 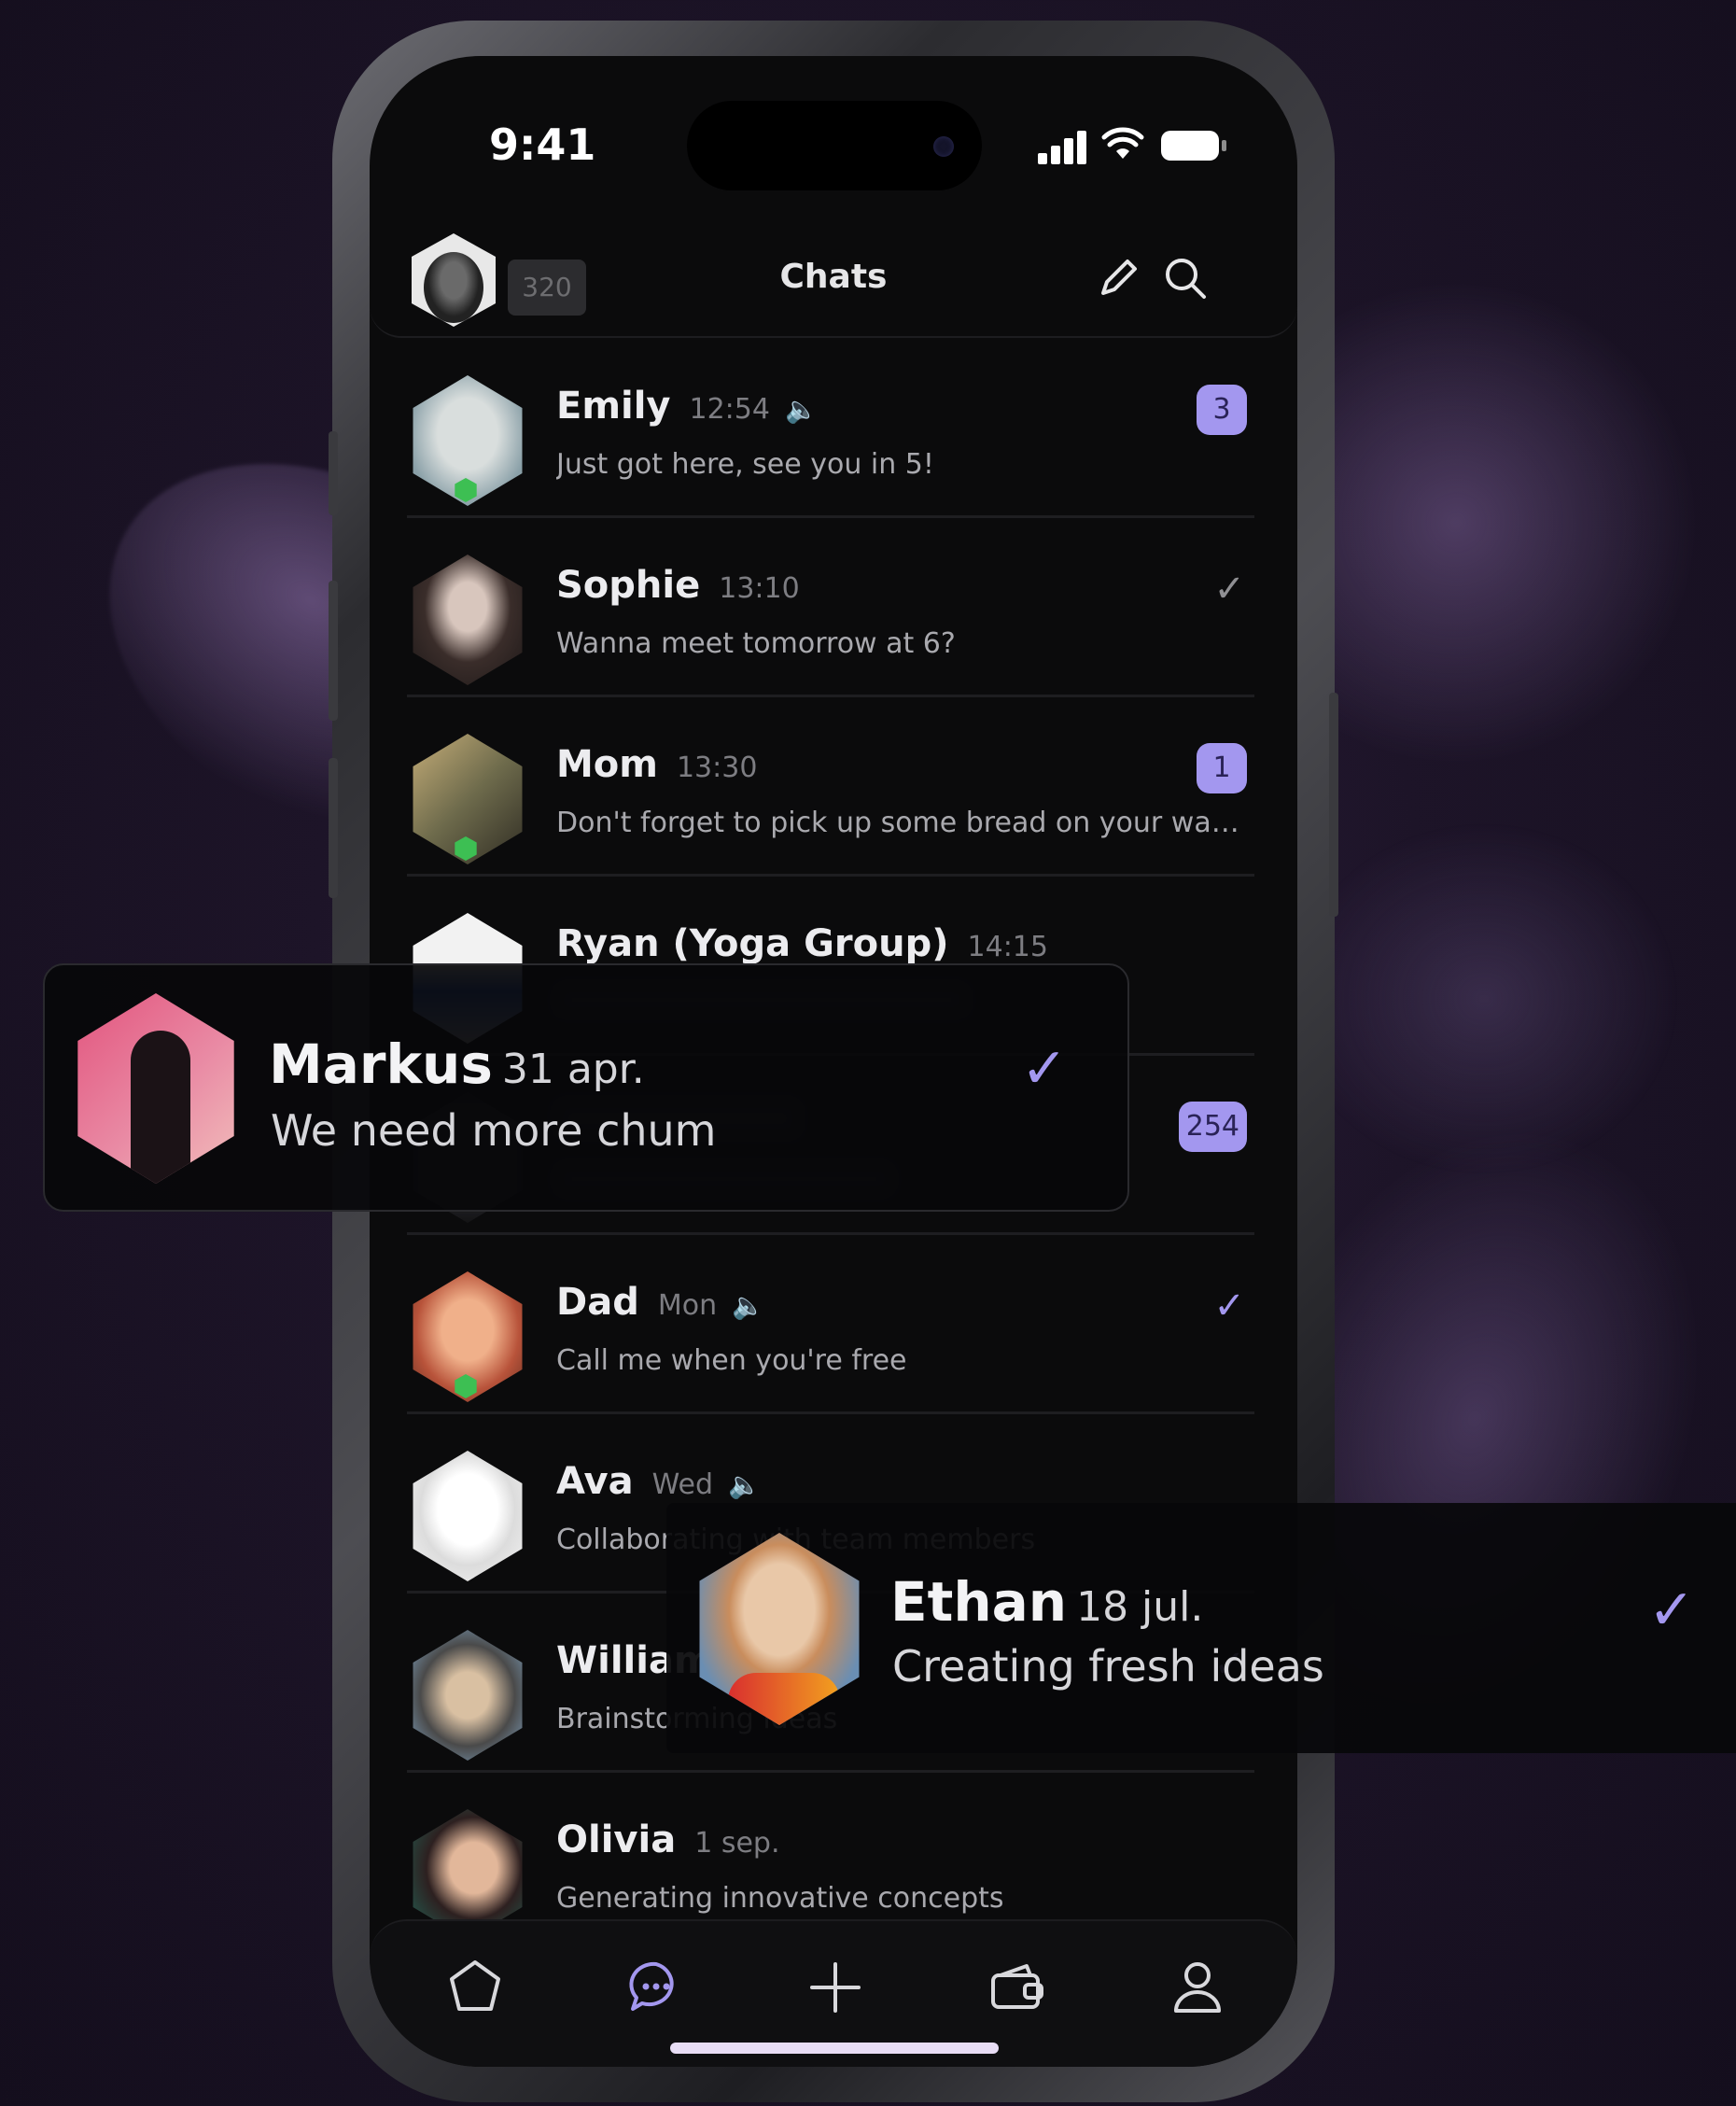 What do you see at coordinates (1333, 805) in the screenshot?
I see `phone-power-button` at bounding box center [1333, 805].